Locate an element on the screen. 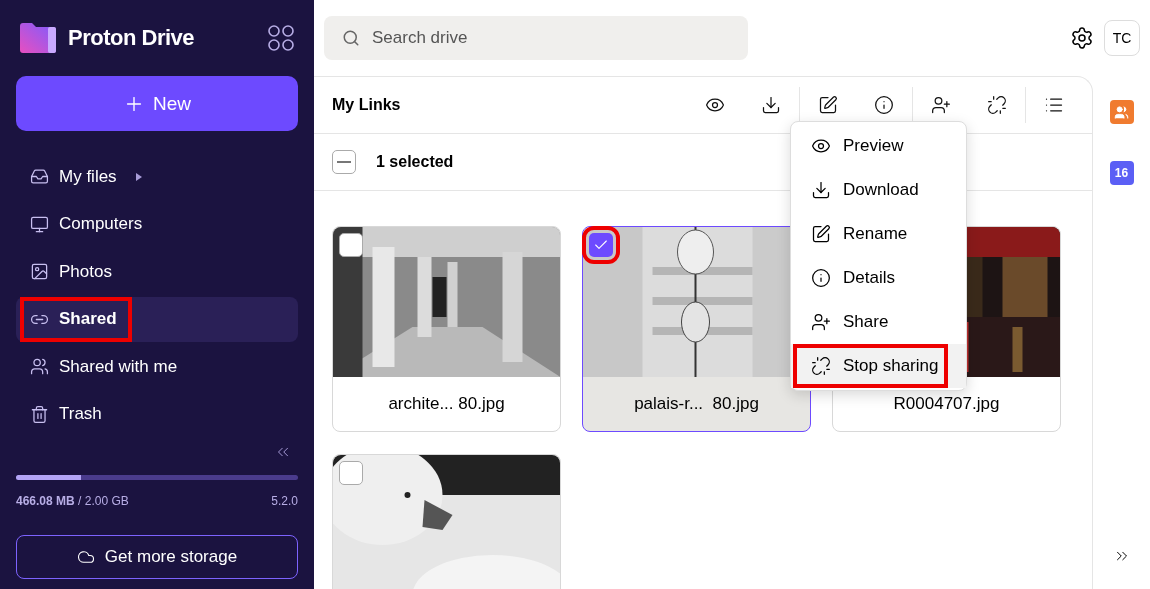 Image resolution: width=1150 pixels, height=589 pixels. app-name: Proton Drive is located at coordinates (132, 38).